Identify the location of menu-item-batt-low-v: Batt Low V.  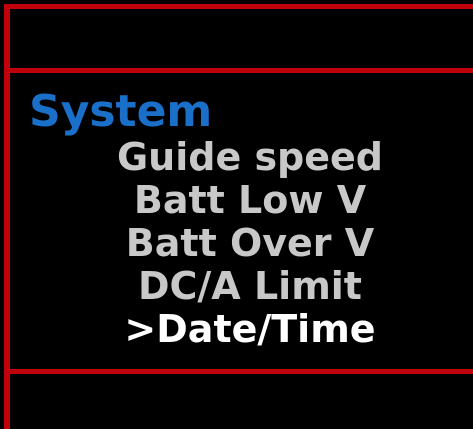
(250, 200).